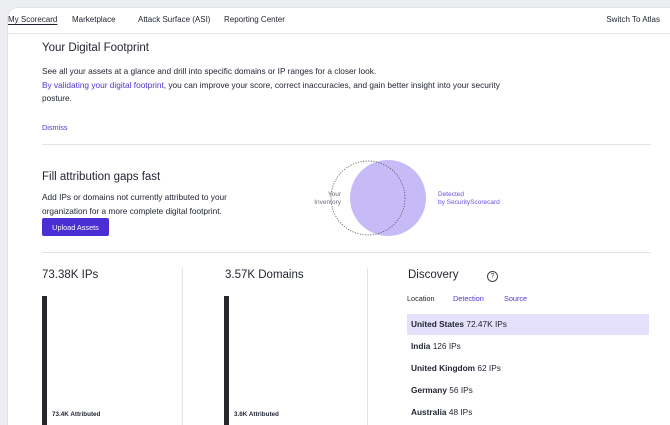 The image size is (670, 425). What do you see at coordinates (254, 19) in the screenshot?
I see `tab-reporting-center: Reporting Center` at bounding box center [254, 19].